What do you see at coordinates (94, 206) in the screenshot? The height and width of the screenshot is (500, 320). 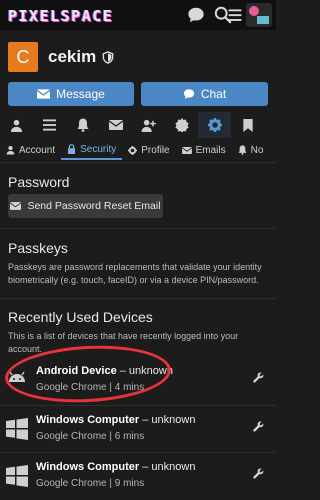 I see `send-password-reset-label: Send Password Reset Email` at bounding box center [94, 206].